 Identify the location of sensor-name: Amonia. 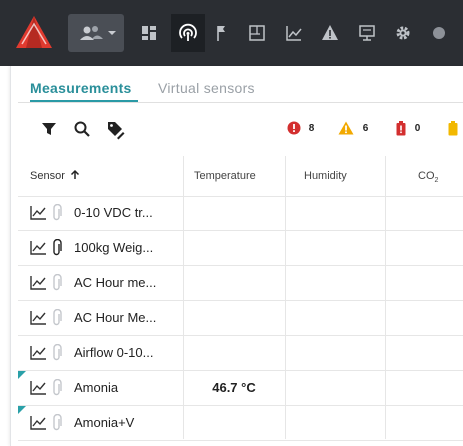
(96, 388).